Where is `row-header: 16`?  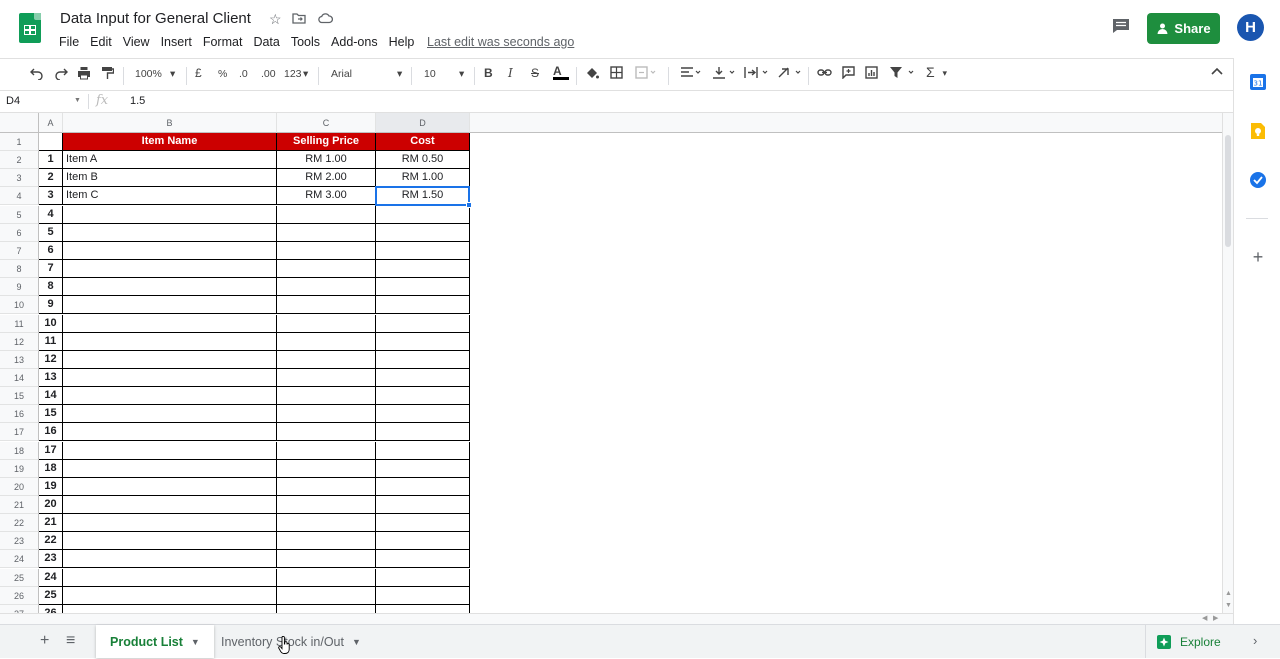 row-header: 16 is located at coordinates (19, 414).